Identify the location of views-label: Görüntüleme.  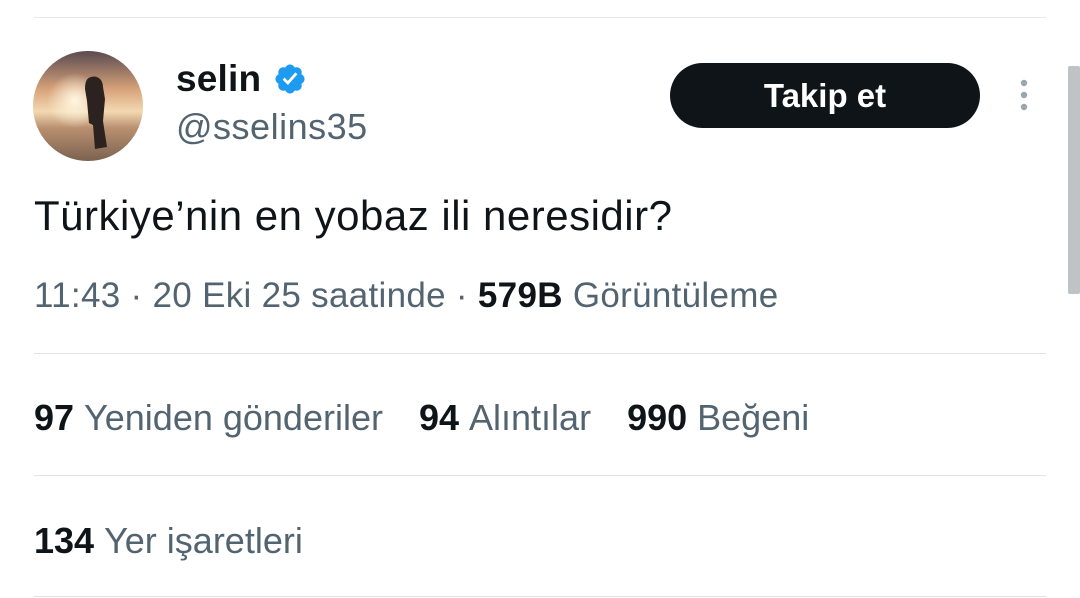
(675, 295).